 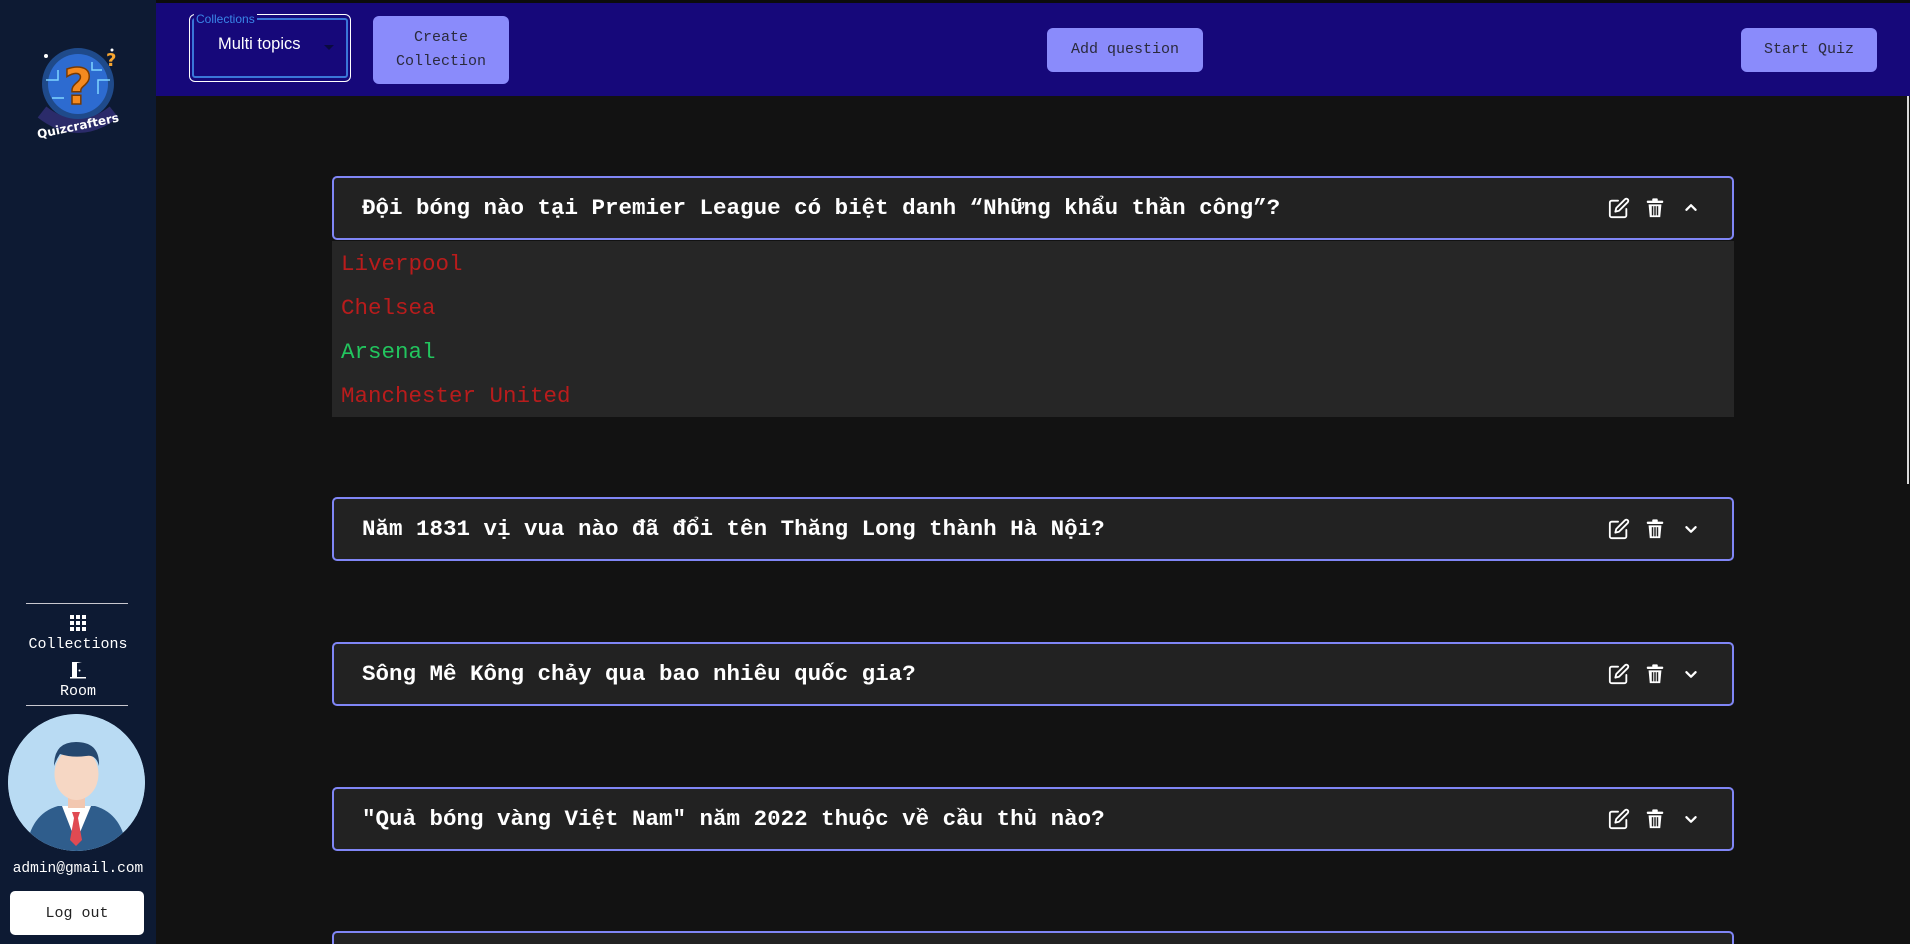 I want to click on start-quiz-button: Start Quiz, so click(x=1809, y=50).